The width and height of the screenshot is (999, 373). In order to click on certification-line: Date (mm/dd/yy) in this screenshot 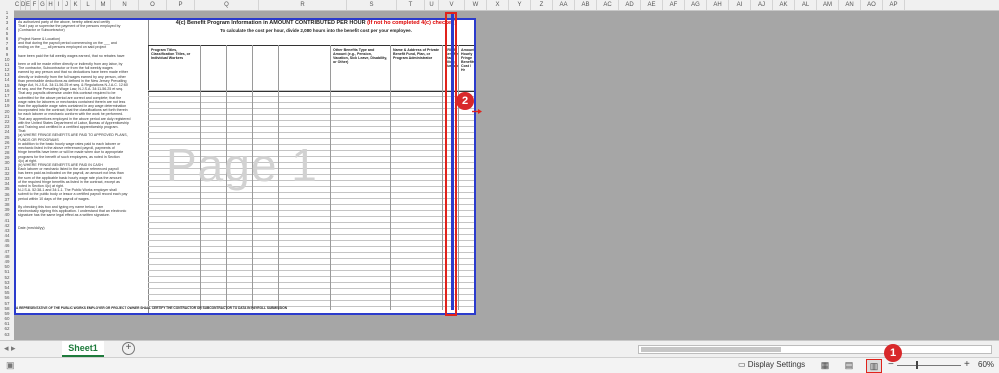, I will do `click(31, 227)`.